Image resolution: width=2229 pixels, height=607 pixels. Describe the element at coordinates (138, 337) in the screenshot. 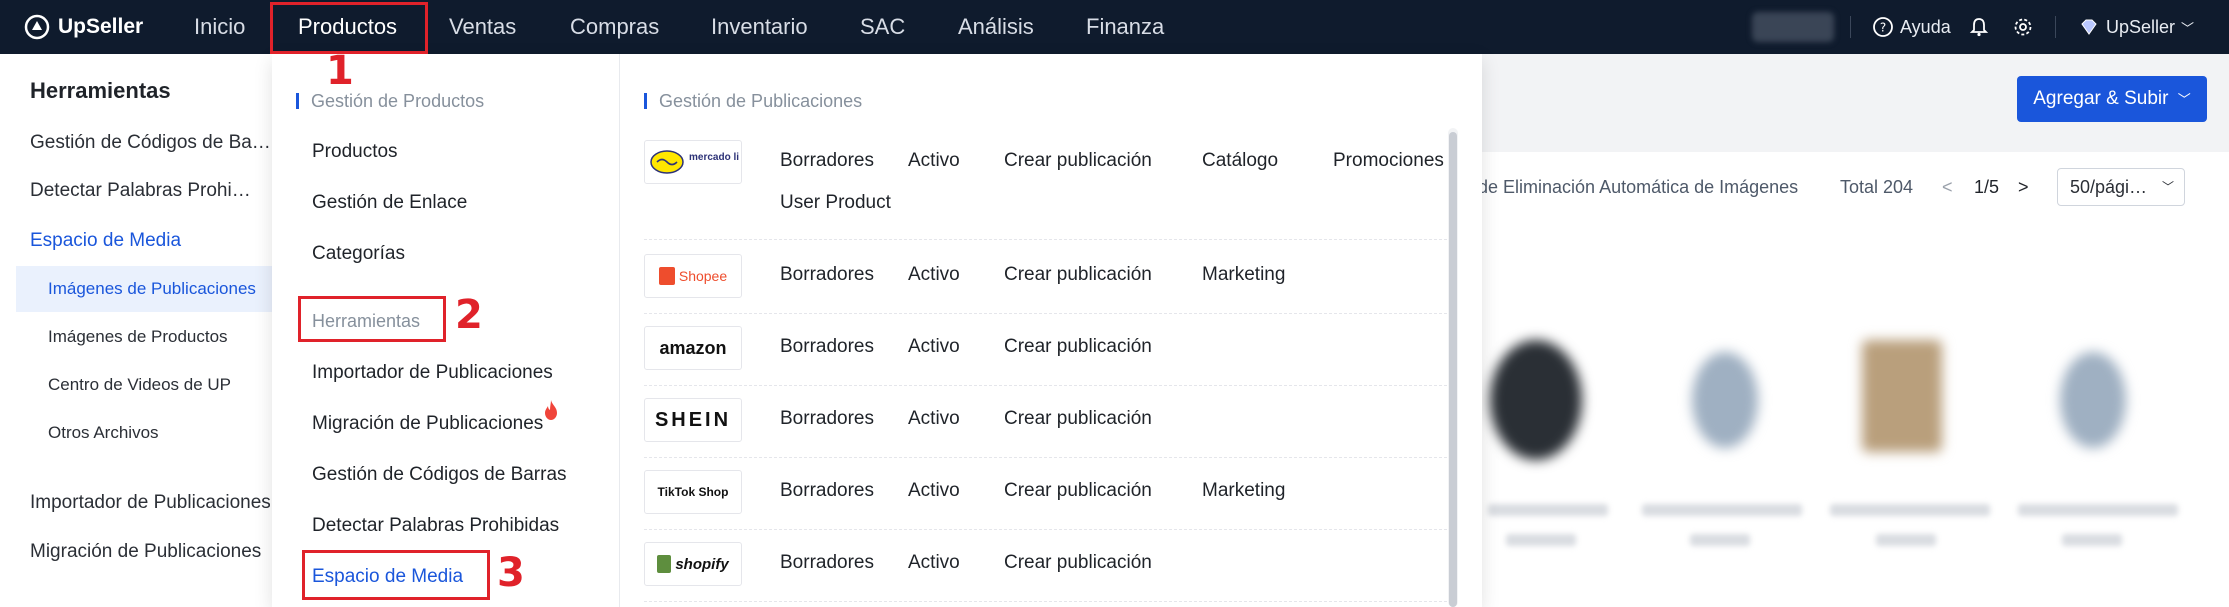

I see `sidebar-subitem-imagenes-productos: Imágenes de Productos` at that location.